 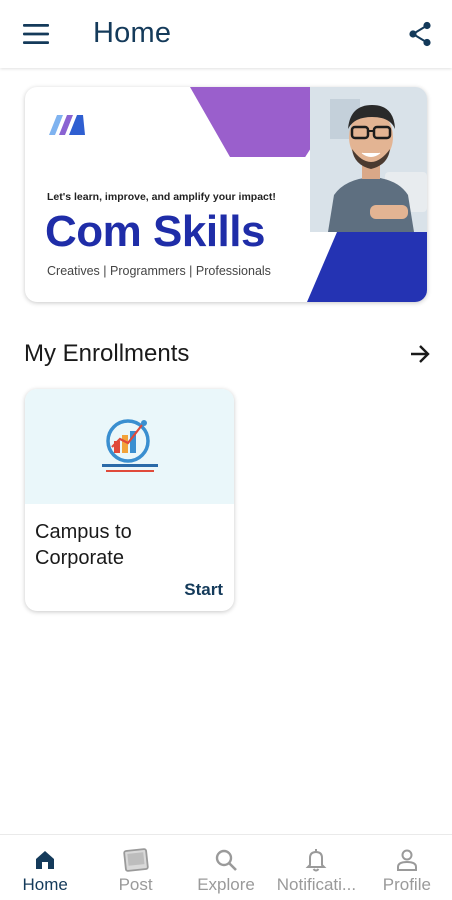 What do you see at coordinates (45, 860) in the screenshot?
I see `home-icon` at bounding box center [45, 860].